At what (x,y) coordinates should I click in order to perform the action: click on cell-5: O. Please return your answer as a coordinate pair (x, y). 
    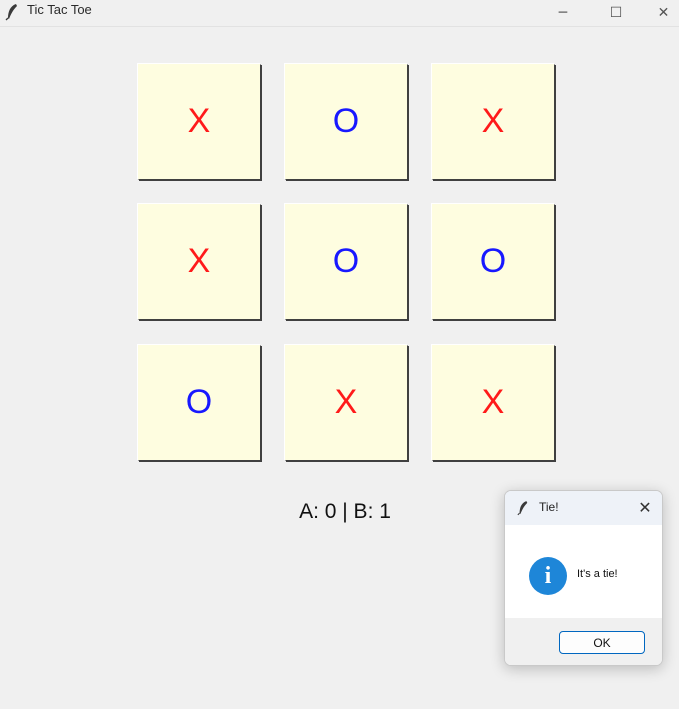
    Looking at the image, I should click on (345, 261).